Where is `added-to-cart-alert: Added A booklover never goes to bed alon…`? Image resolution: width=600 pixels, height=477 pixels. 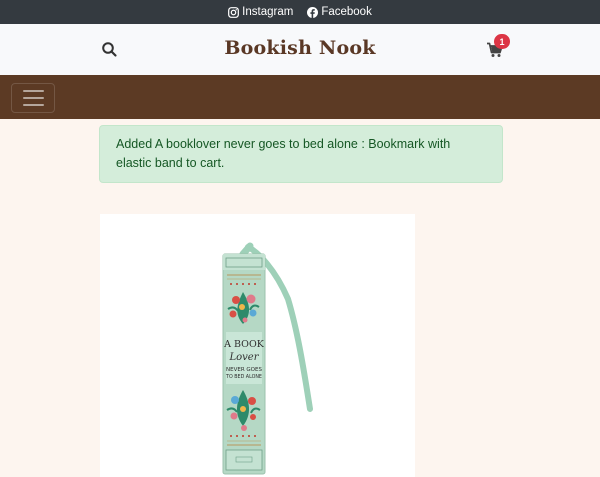 added-to-cart-alert: Added A booklover never goes to bed alon… is located at coordinates (301, 154).